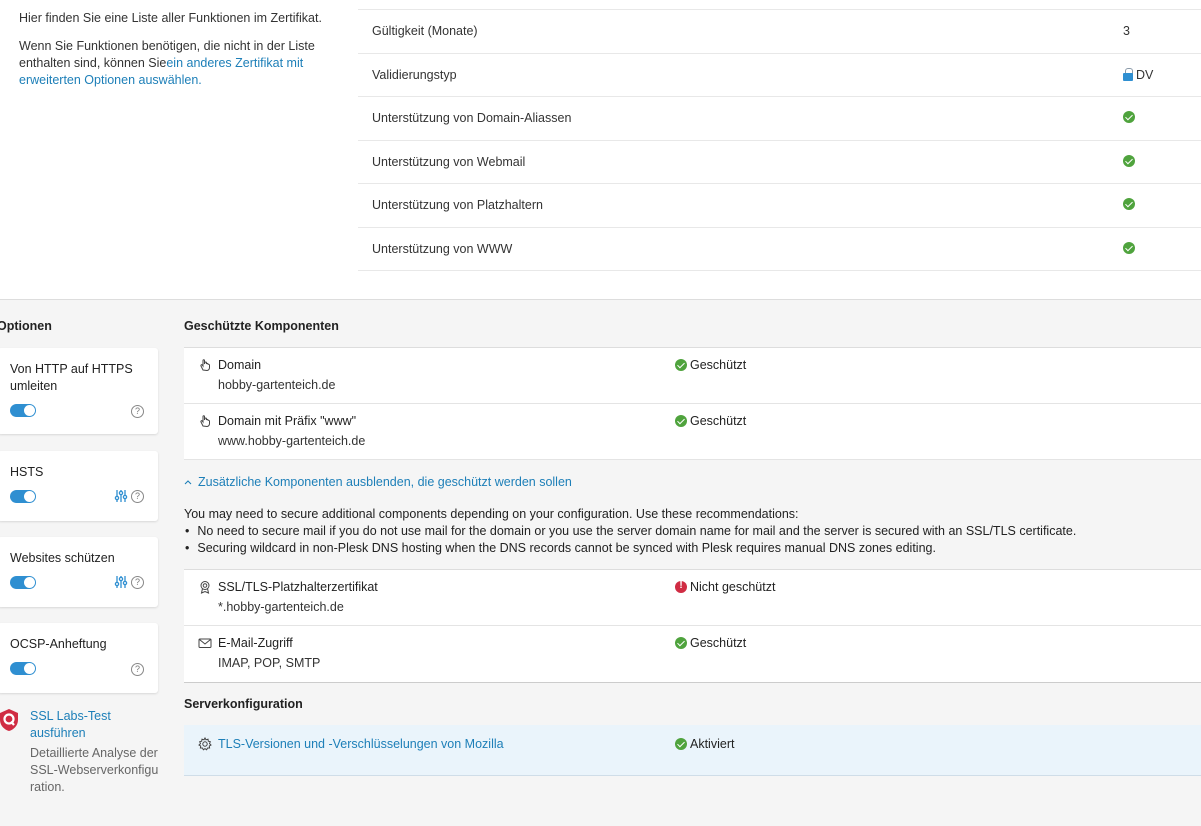 The image size is (1201, 826). I want to click on gear-icon, so click(205, 744).